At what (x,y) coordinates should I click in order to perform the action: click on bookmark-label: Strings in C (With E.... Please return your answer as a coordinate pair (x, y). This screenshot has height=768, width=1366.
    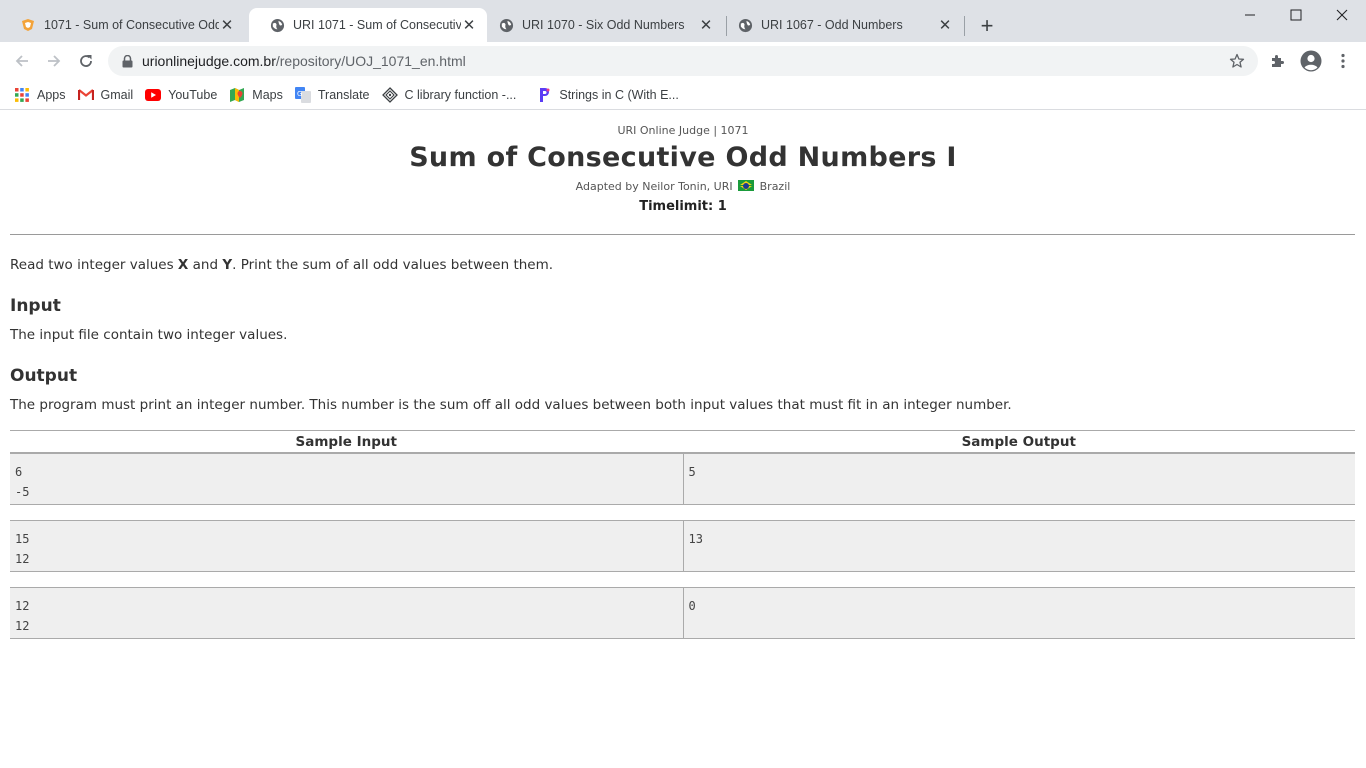
    Looking at the image, I should click on (619, 94).